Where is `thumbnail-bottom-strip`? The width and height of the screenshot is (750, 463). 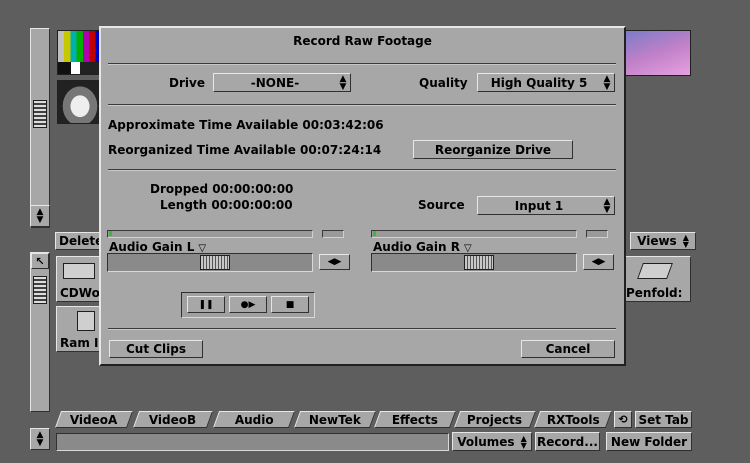
thumbnail-bottom-strip is located at coordinates (80, 68).